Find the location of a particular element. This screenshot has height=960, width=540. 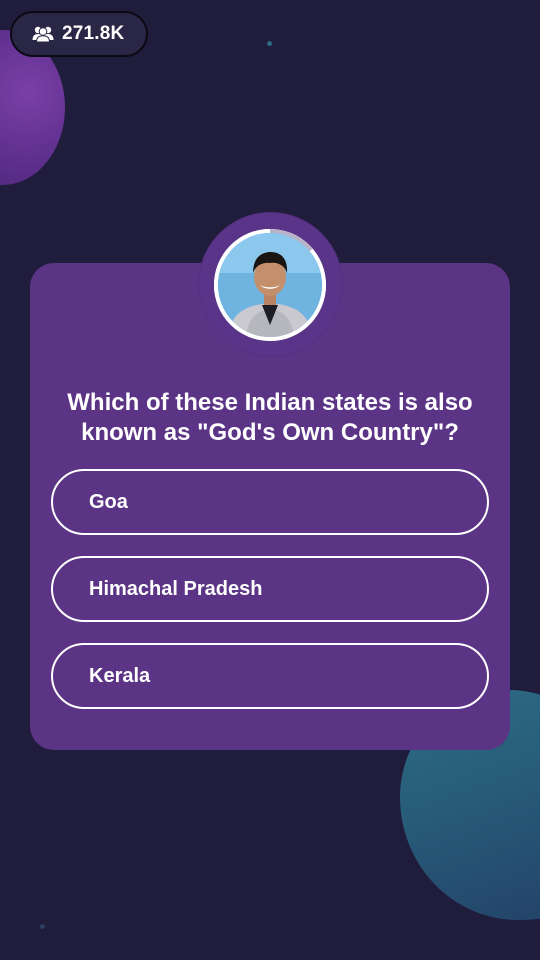

viewer-count-badge: 271.8K is located at coordinates (79, 34).